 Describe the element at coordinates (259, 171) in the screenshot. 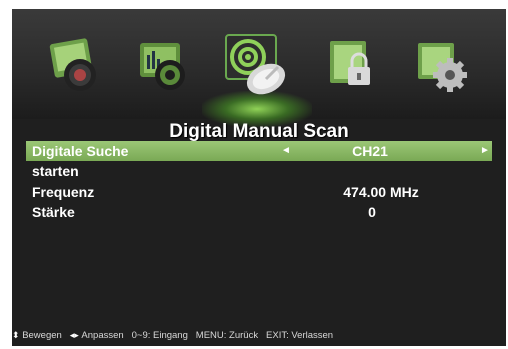

I see `start-row: starten` at that location.